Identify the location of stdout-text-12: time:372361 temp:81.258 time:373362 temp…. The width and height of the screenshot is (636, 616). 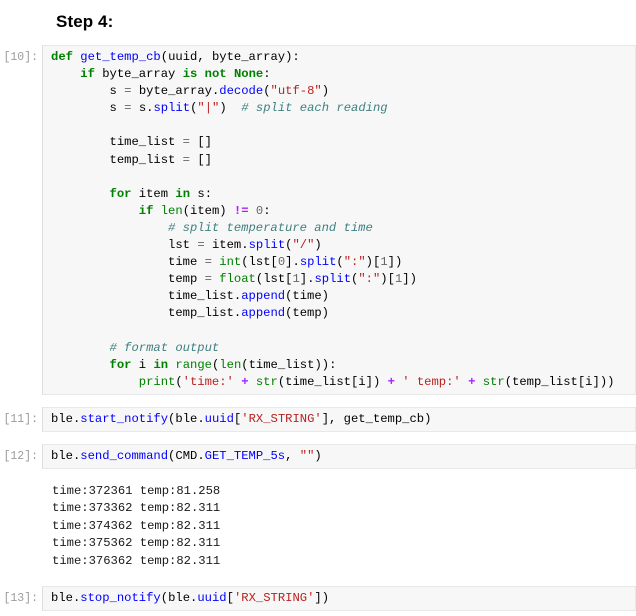
(136, 526).